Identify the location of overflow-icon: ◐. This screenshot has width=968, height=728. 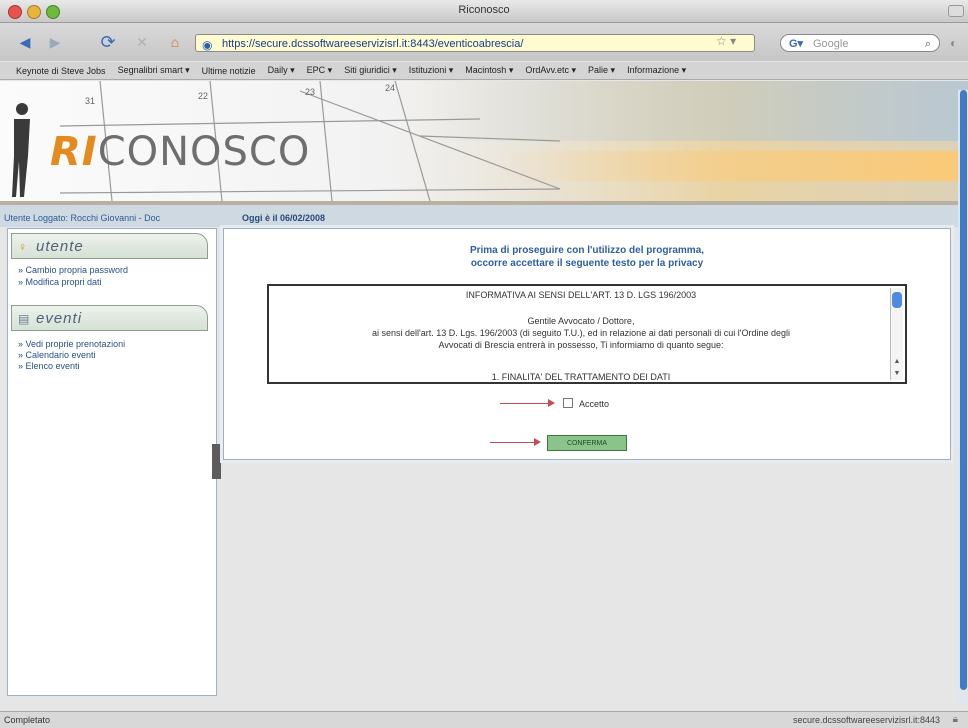
(953, 43).